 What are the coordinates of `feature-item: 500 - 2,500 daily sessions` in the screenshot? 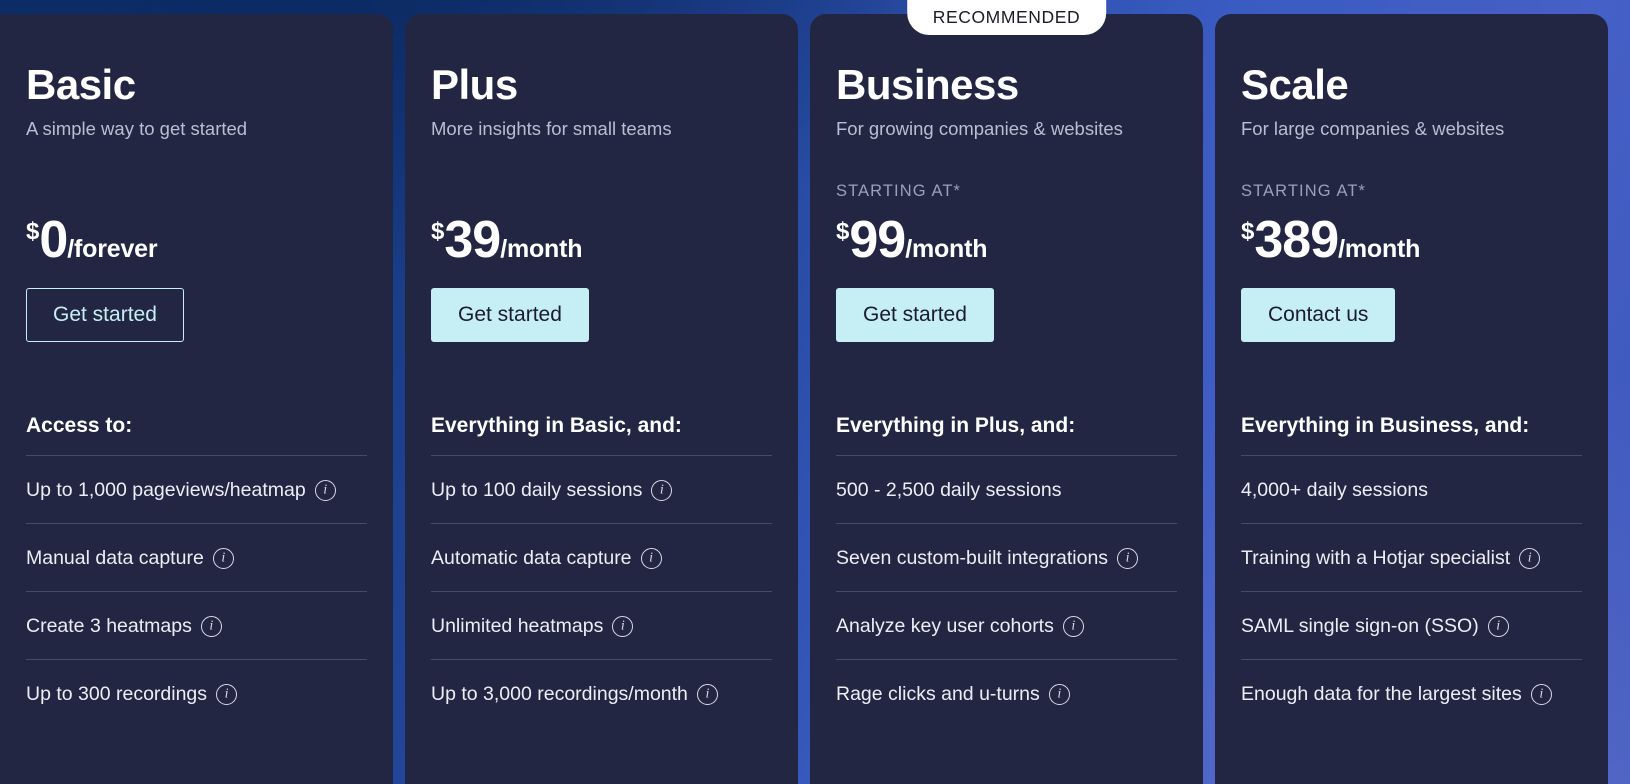 It's located at (1006, 489).